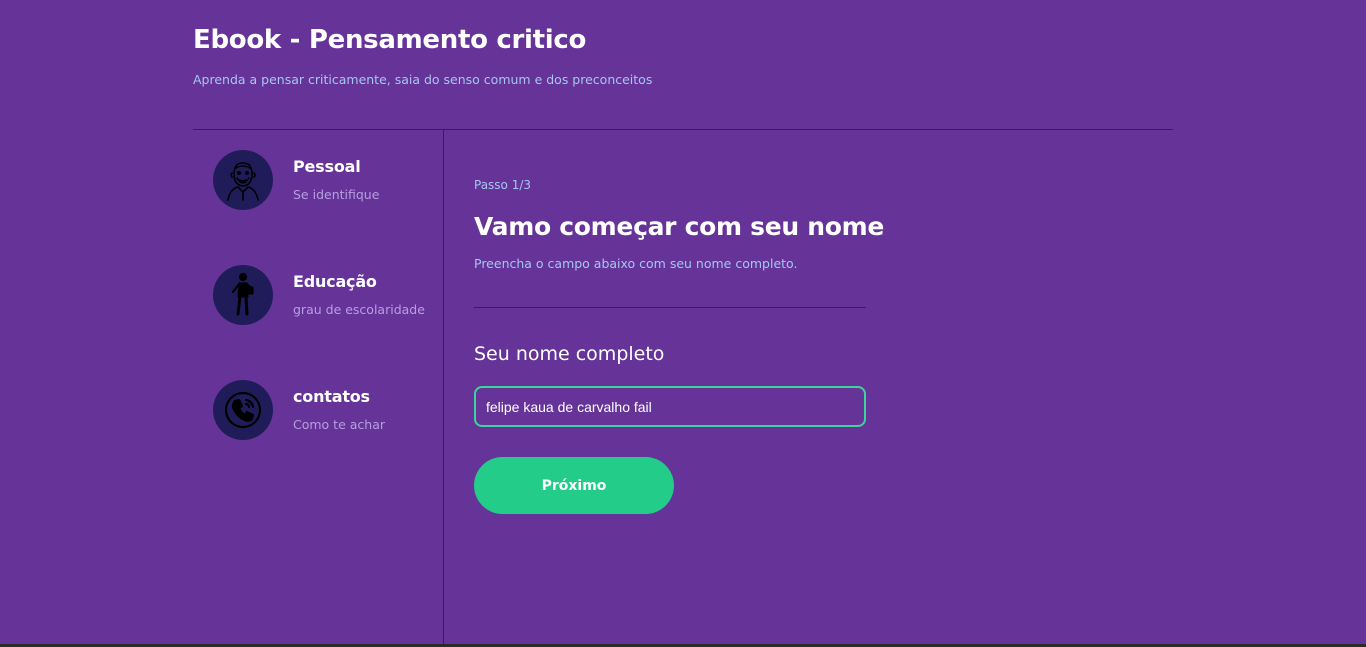 Image resolution: width=1366 pixels, height=647 pixels. Describe the element at coordinates (331, 396) in the screenshot. I see `step-title: contatos` at that location.